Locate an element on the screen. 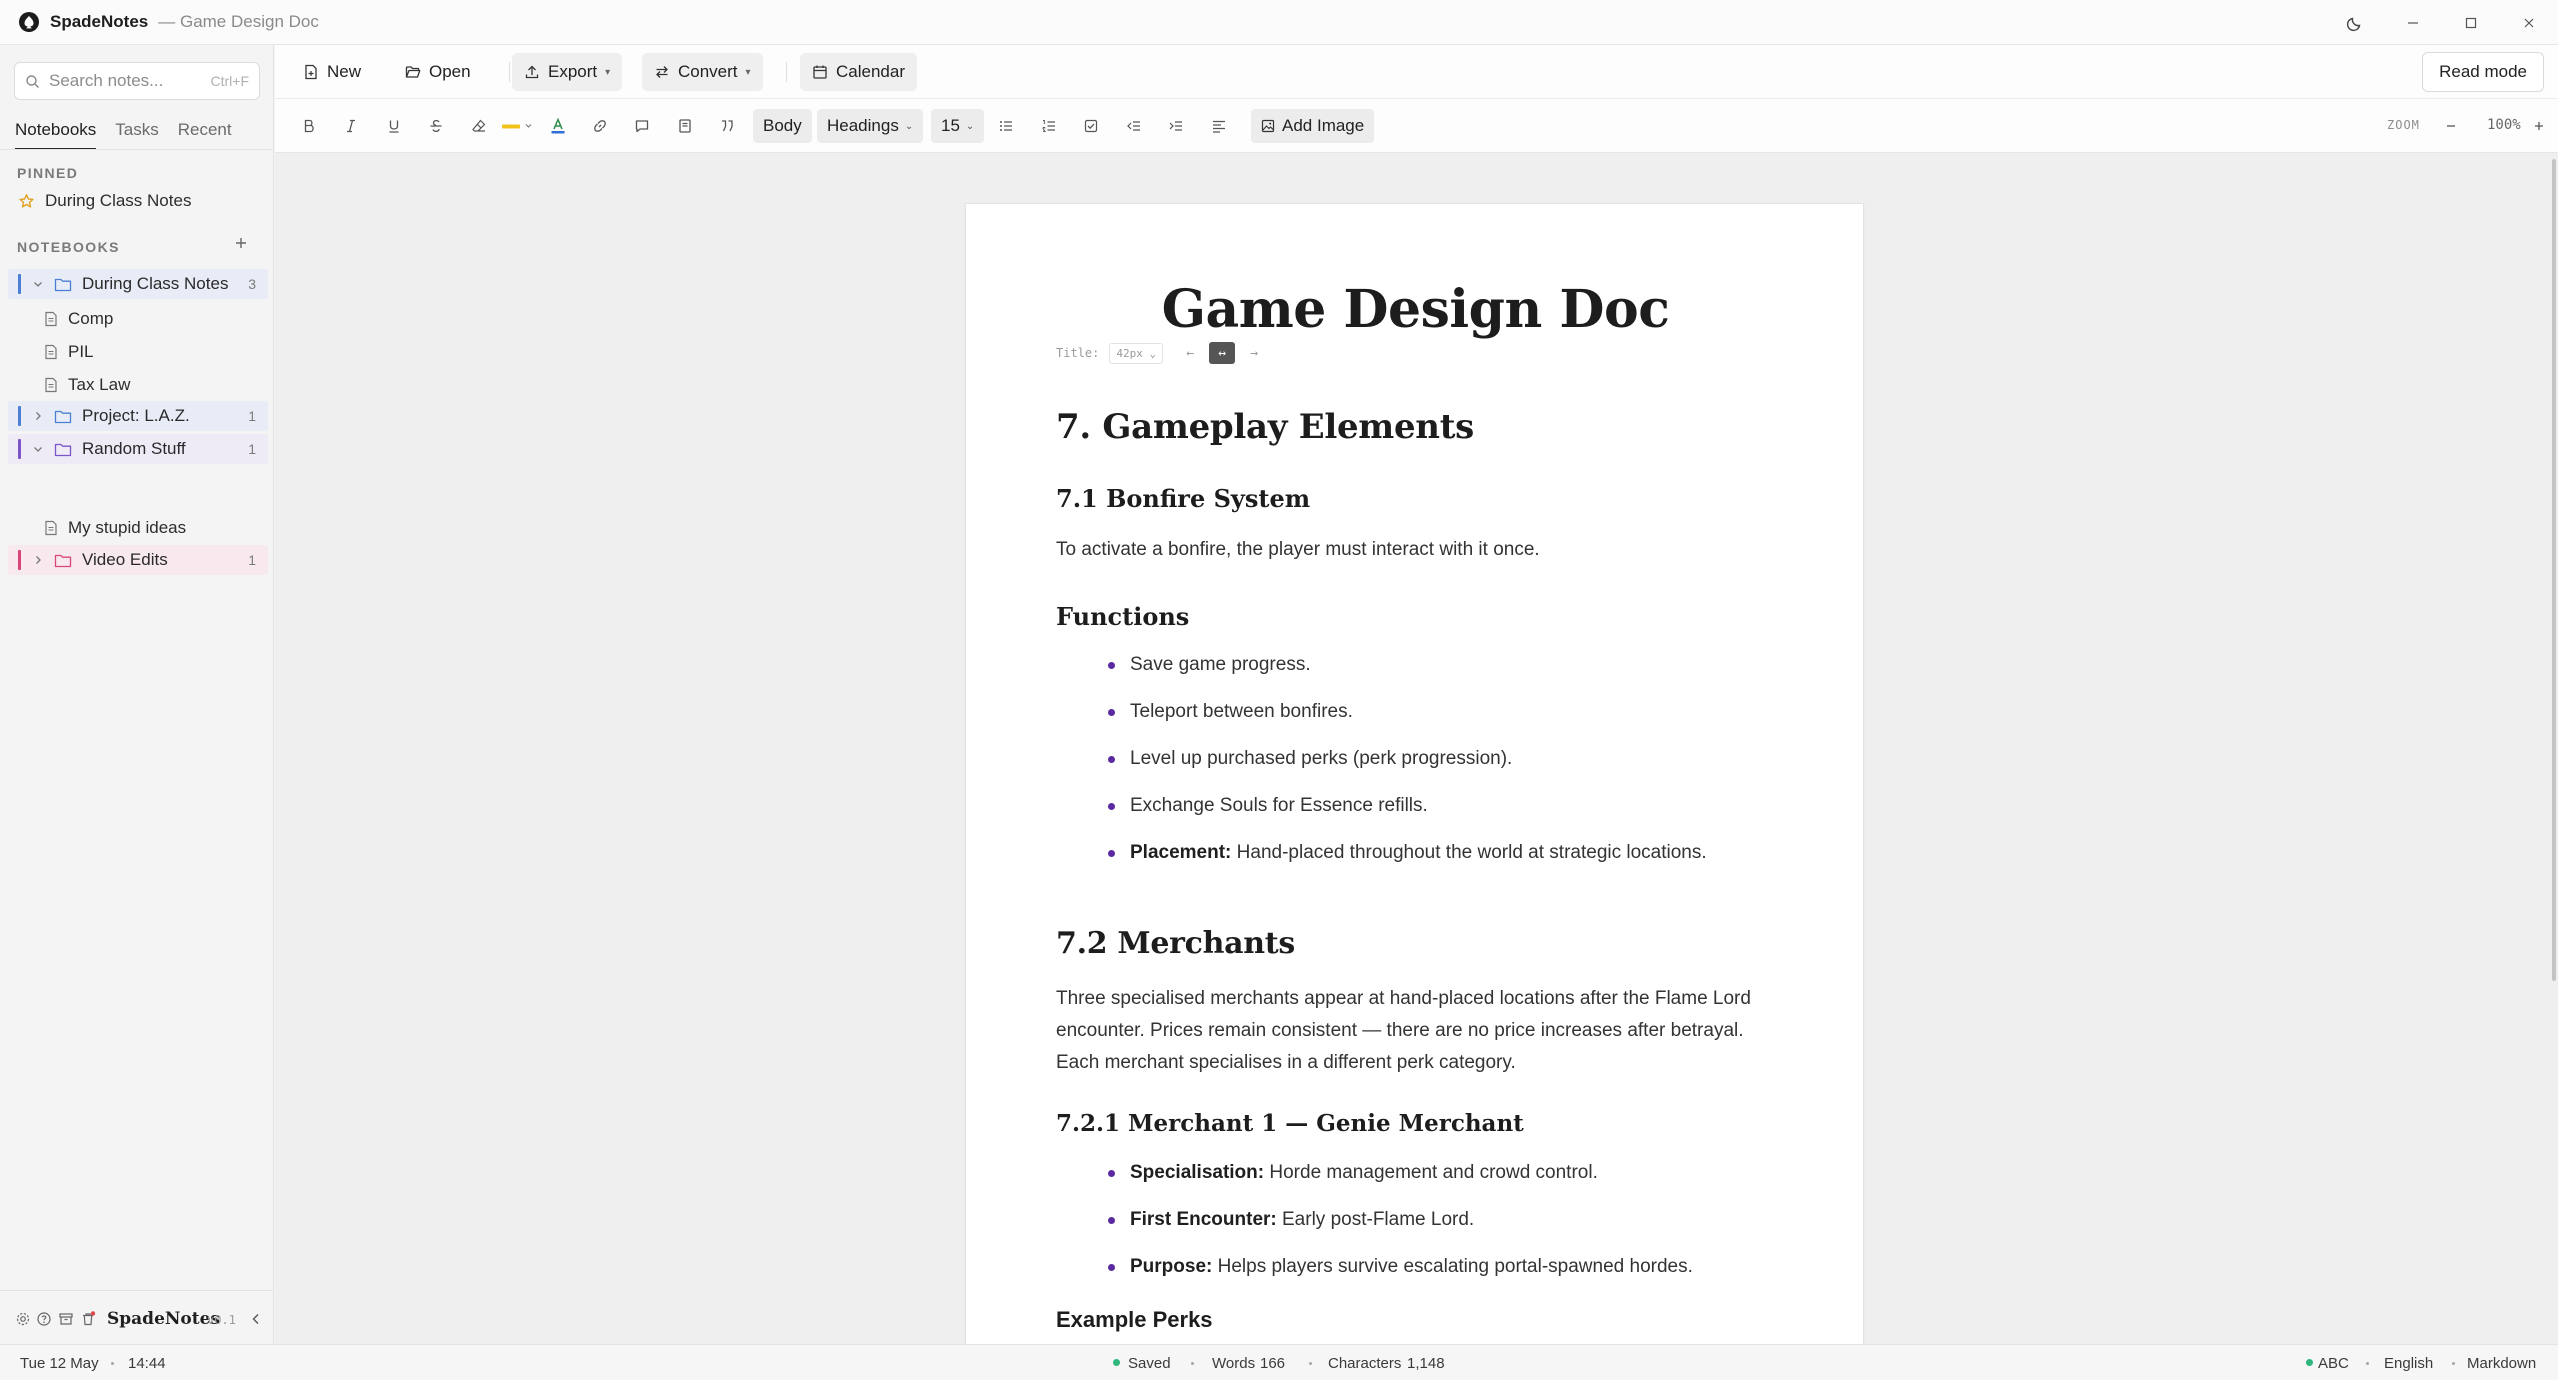 The width and height of the screenshot is (2558, 1380). search-shortcut: Ctrl+F is located at coordinates (230, 81).